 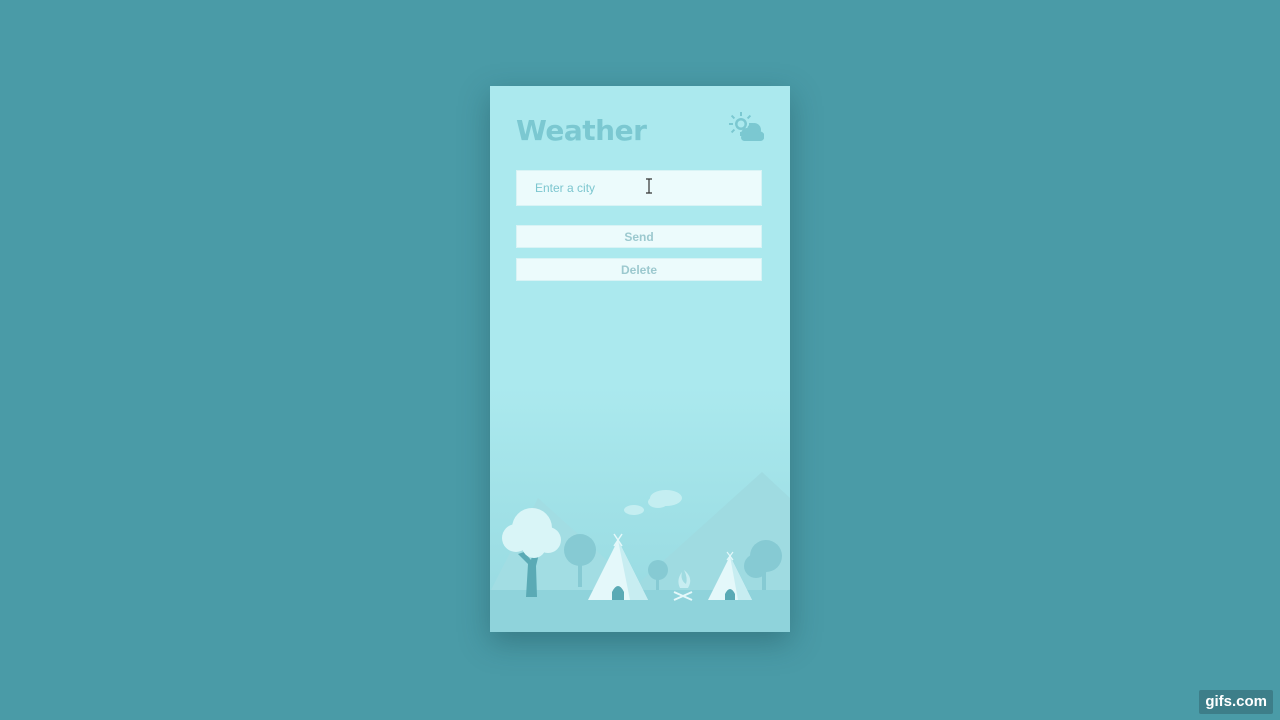 I want to click on gifs-watermark: gifs.com, so click(x=1236, y=702).